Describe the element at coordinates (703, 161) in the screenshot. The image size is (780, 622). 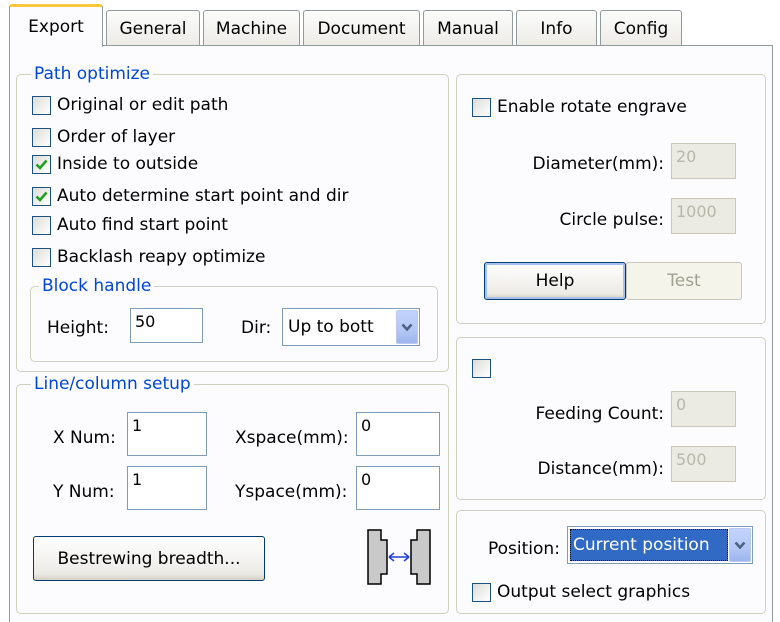
I see `diameter-input: 20` at that location.